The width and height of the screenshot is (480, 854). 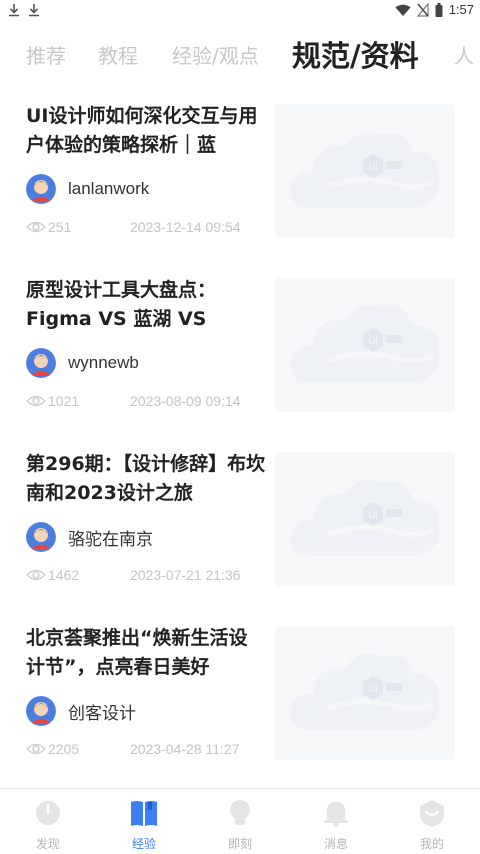 I want to click on article-title: UI设计师如何深化交互与用户体验的策略探析｜蓝, so click(x=146, y=131).